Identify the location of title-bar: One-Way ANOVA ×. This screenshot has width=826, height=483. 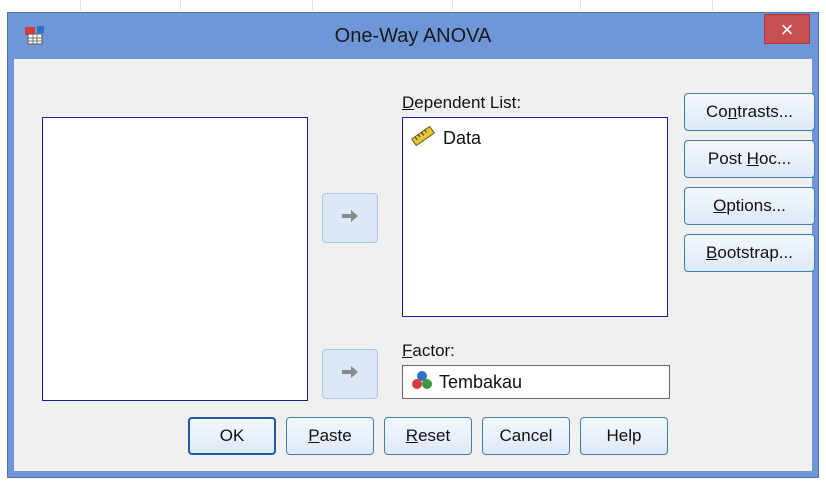
(413, 35).